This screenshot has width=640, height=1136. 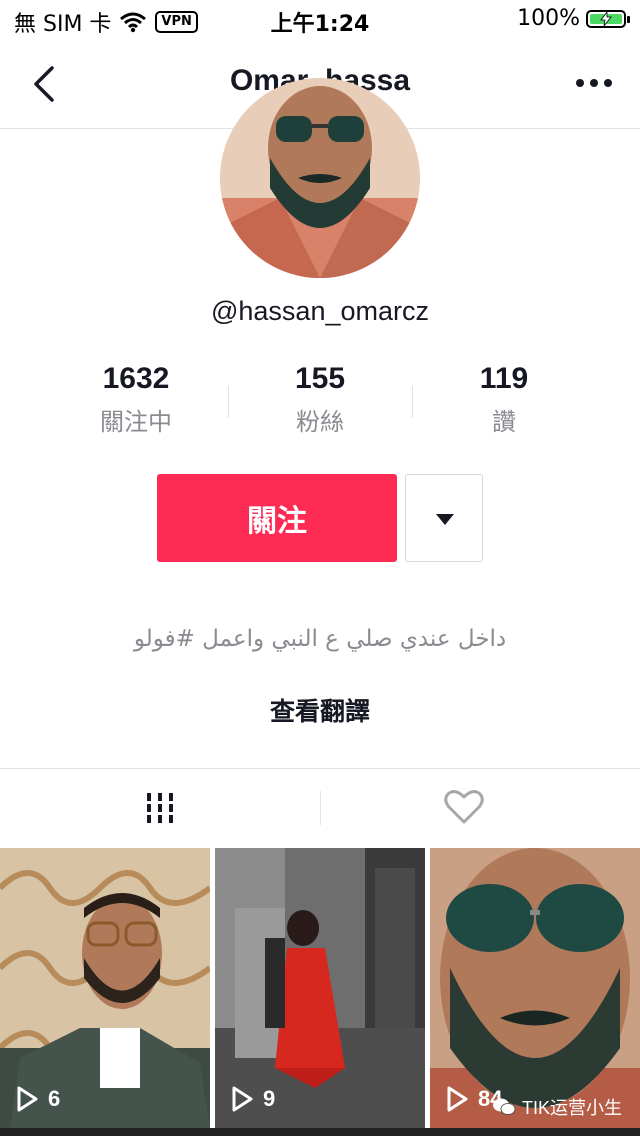 What do you see at coordinates (320, 20) in the screenshot?
I see `status-bar: 無 SIM 卡 VPN 上午1:24 100%` at bounding box center [320, 20].